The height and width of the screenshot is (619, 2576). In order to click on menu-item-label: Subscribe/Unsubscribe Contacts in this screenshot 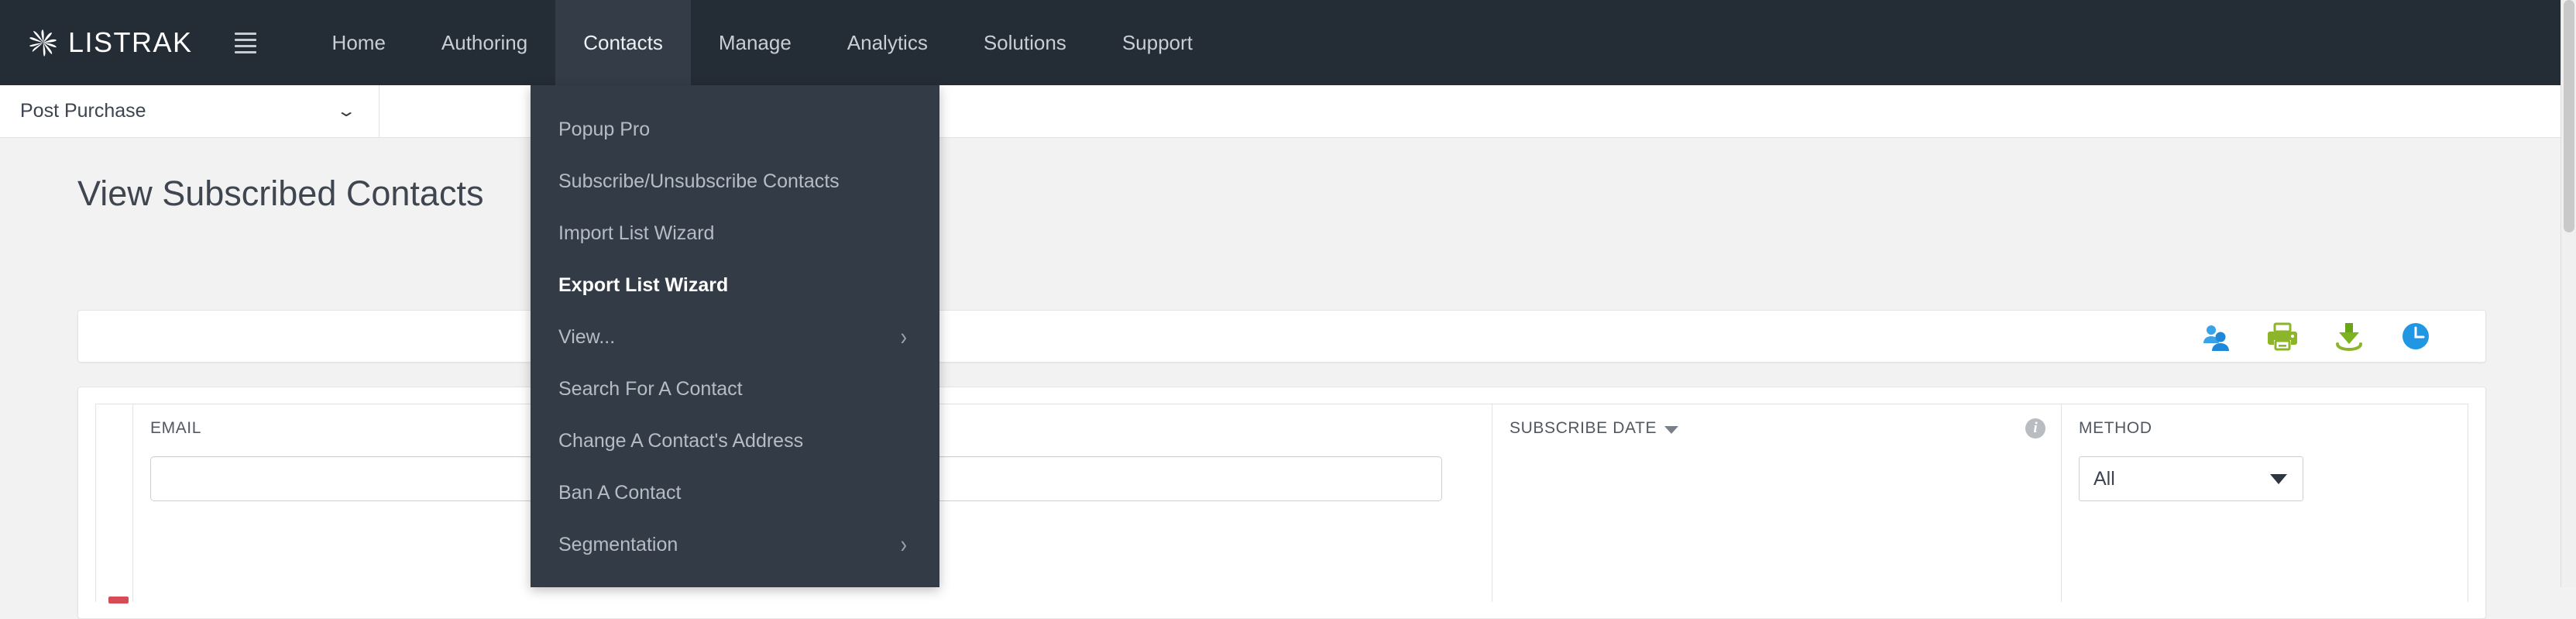, I will do `click(699, 181)`.